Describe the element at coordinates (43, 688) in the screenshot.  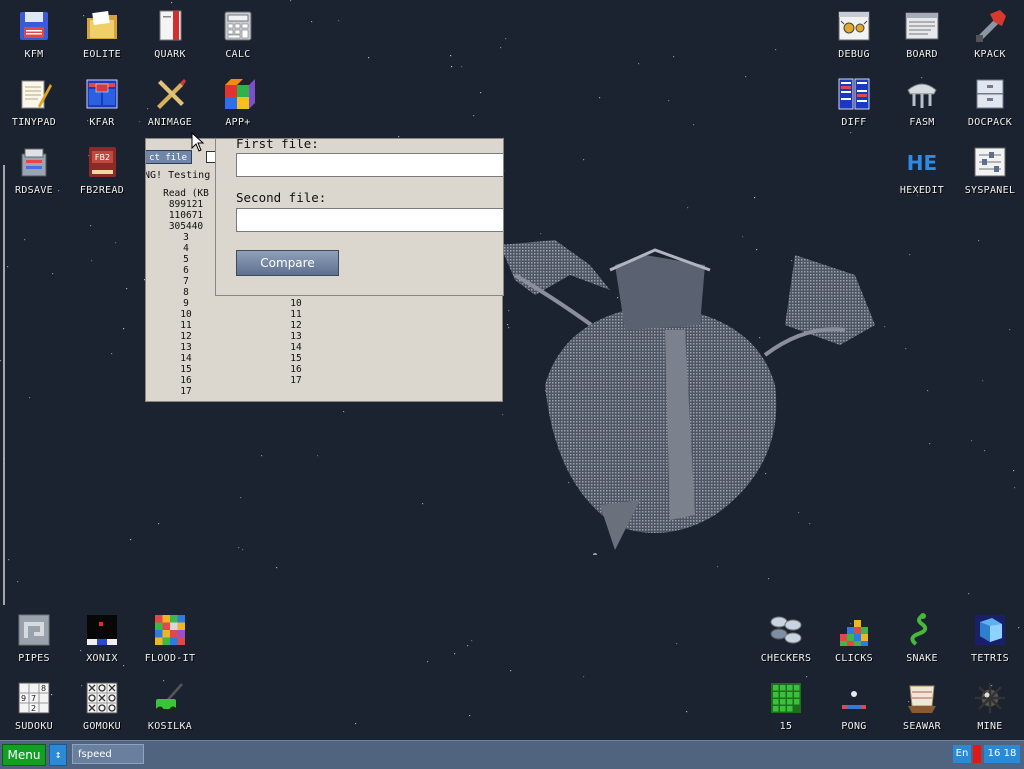
I see `svg-text: 8` at that location.